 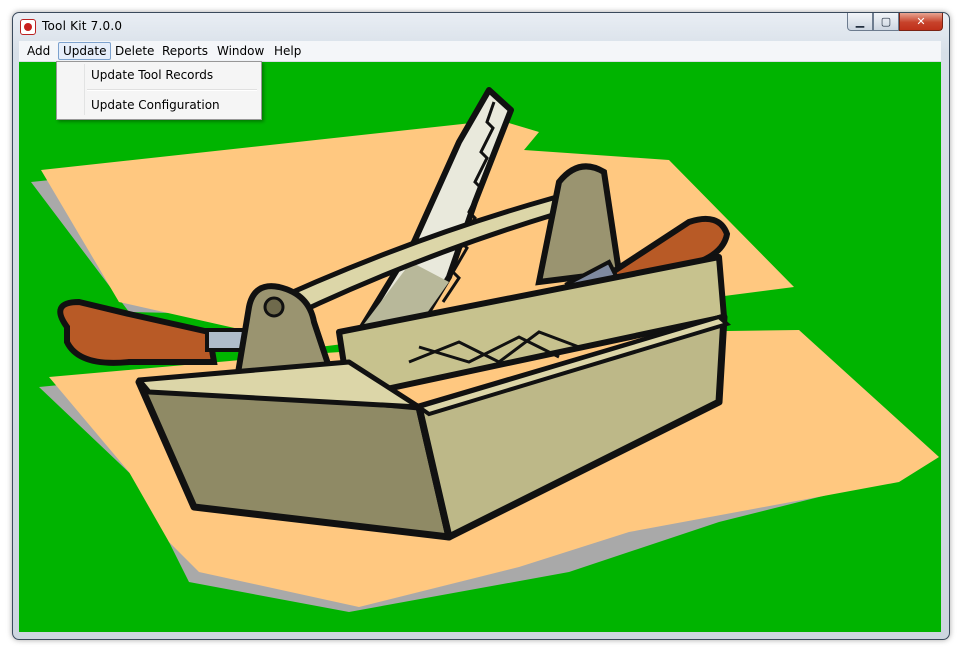 I want to click on minimize-button: ▁, so click(x=860, y=22).